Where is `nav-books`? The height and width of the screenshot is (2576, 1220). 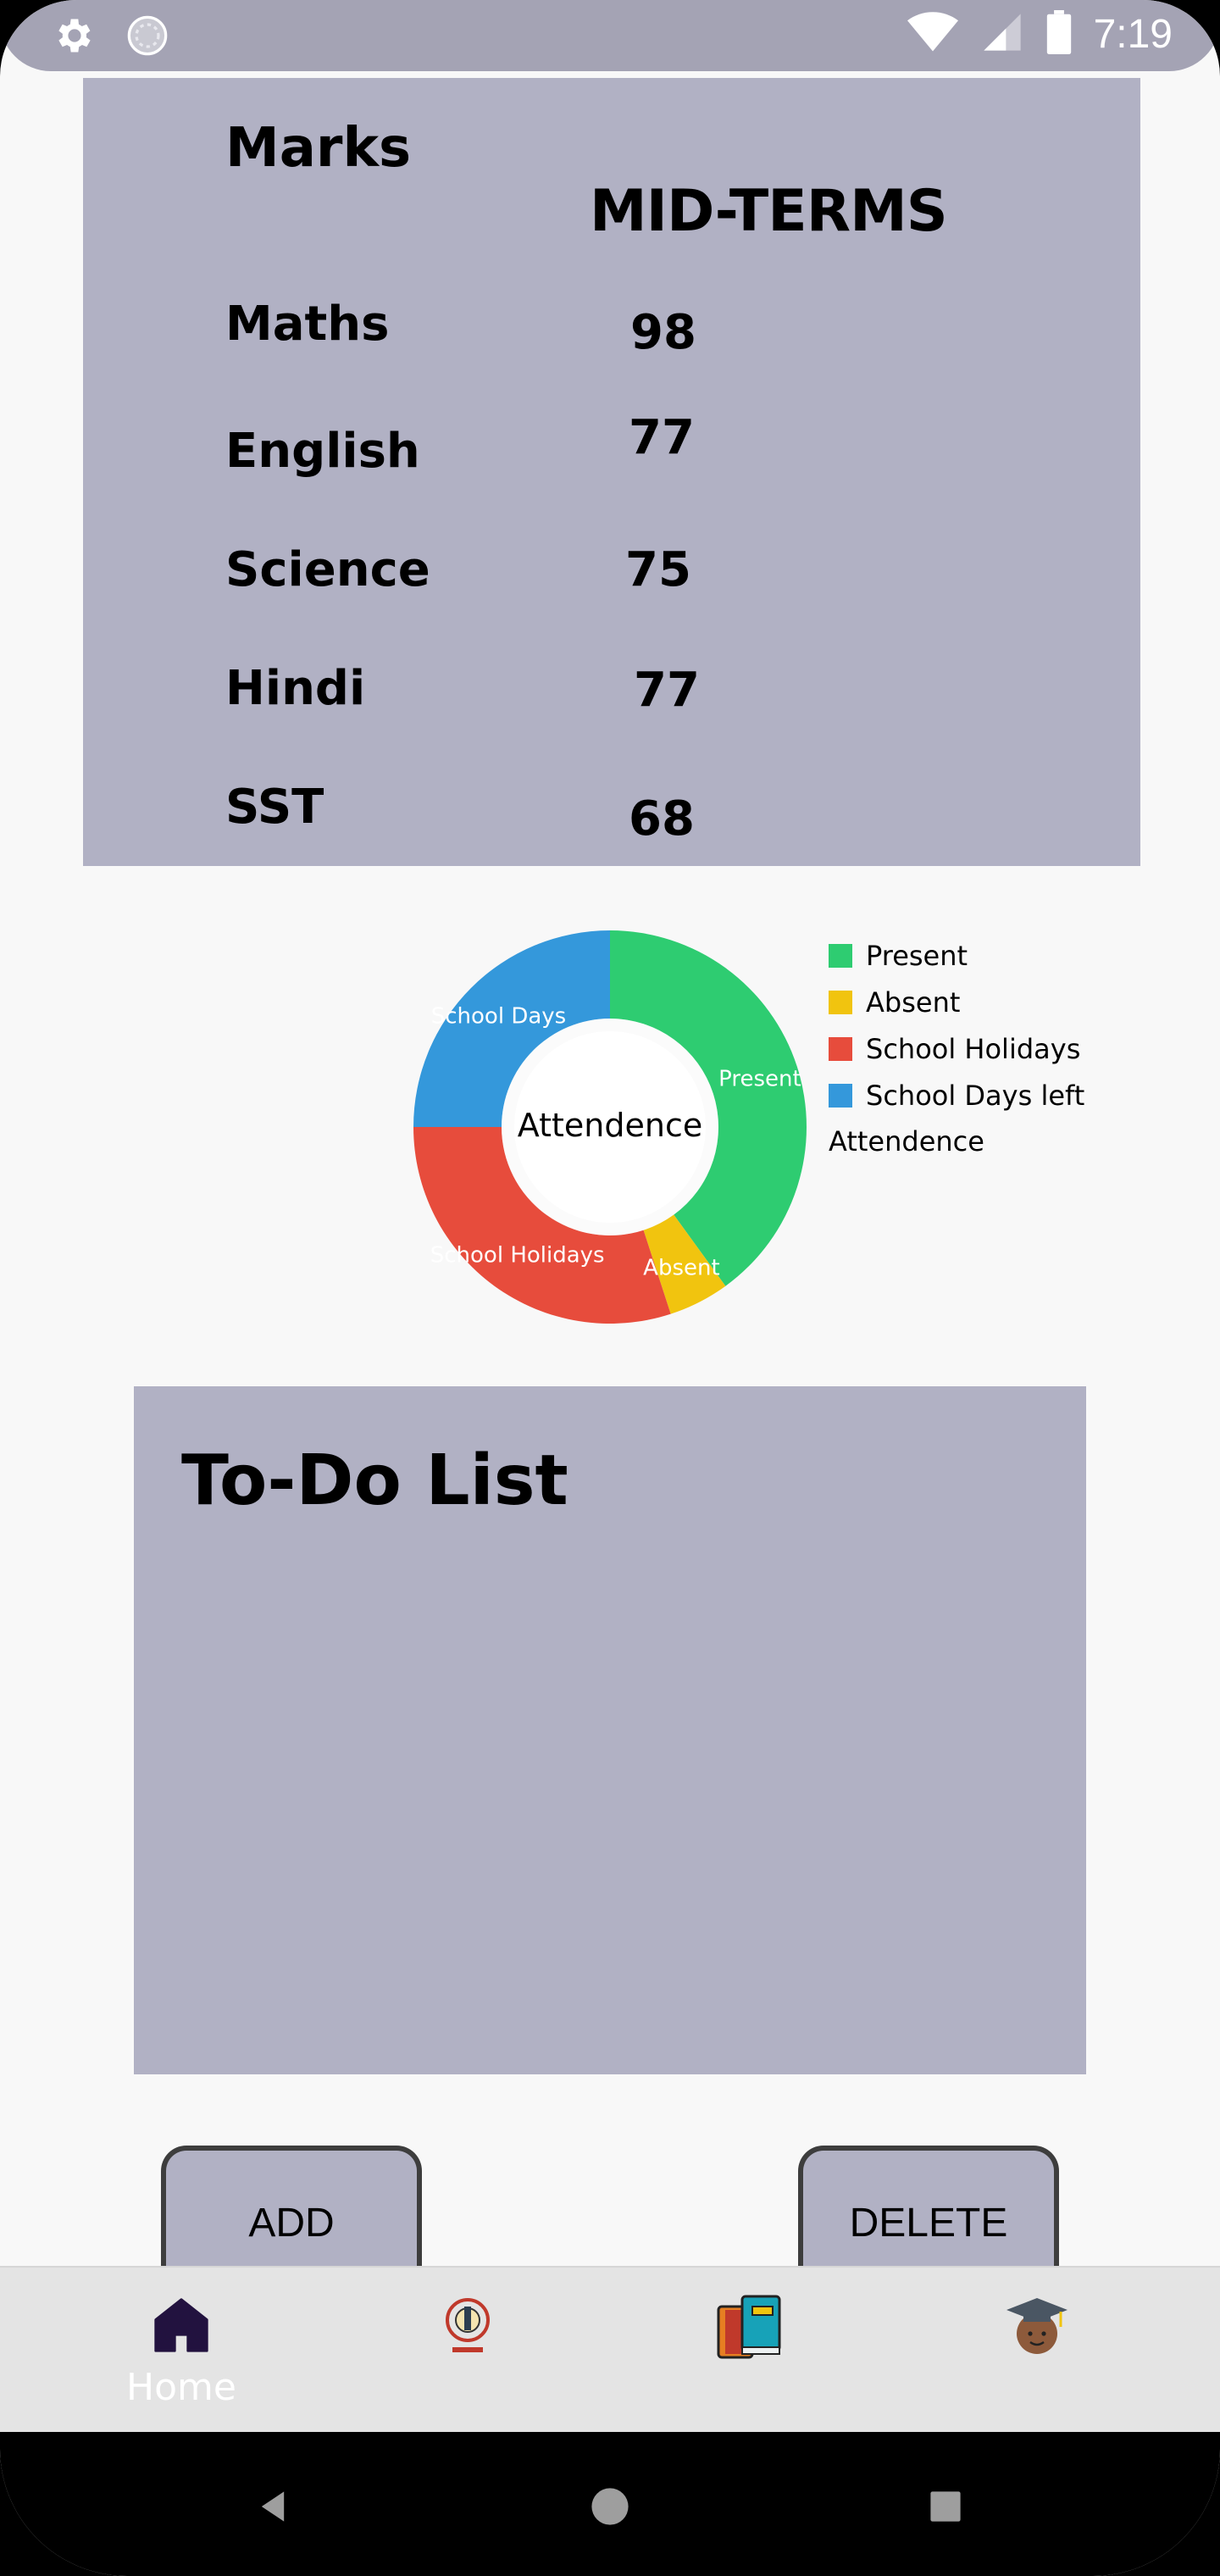 nav-books is located at coordinates (750, 2356).